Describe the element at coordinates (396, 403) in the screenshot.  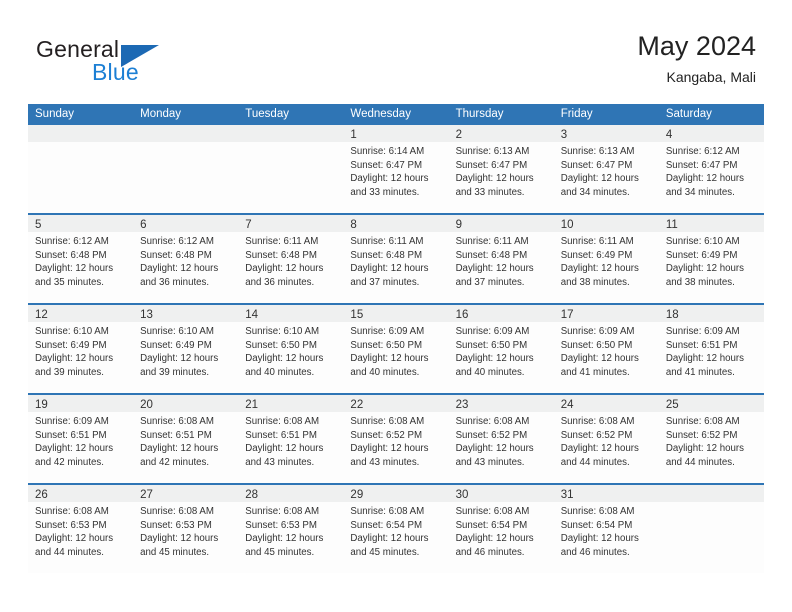
I see `day-number-band: 22` at that location.